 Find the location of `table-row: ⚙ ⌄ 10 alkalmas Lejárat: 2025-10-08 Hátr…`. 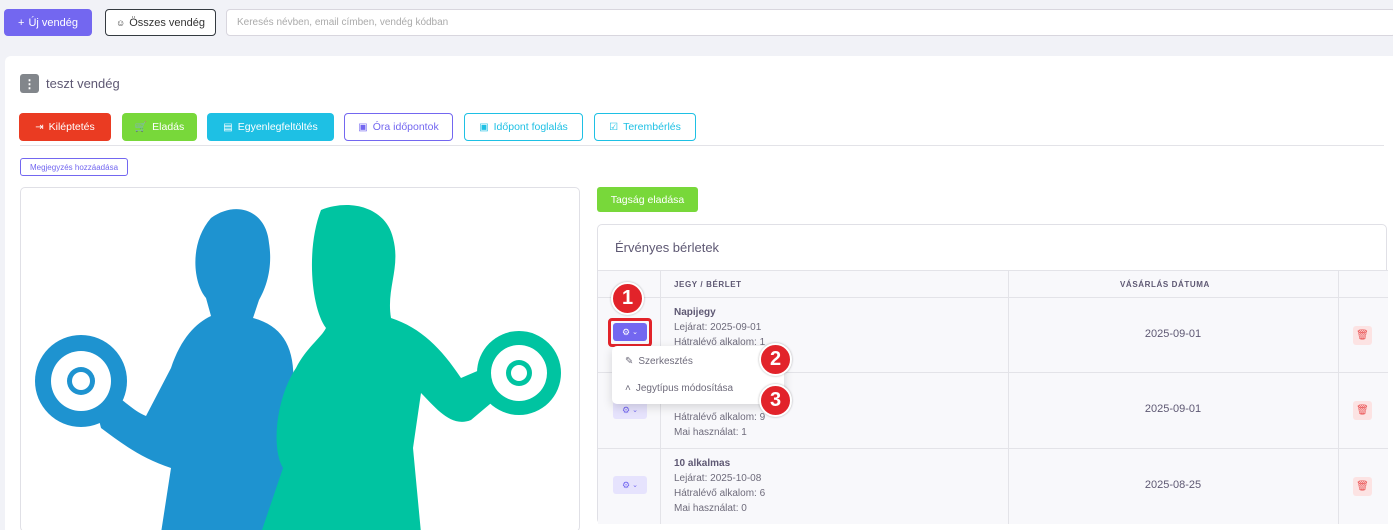

table-row: ⚙ ⌄ 10 alkalmas Lejárat: 2025-10-08 Hátr… is located at coordinates (993, 486).